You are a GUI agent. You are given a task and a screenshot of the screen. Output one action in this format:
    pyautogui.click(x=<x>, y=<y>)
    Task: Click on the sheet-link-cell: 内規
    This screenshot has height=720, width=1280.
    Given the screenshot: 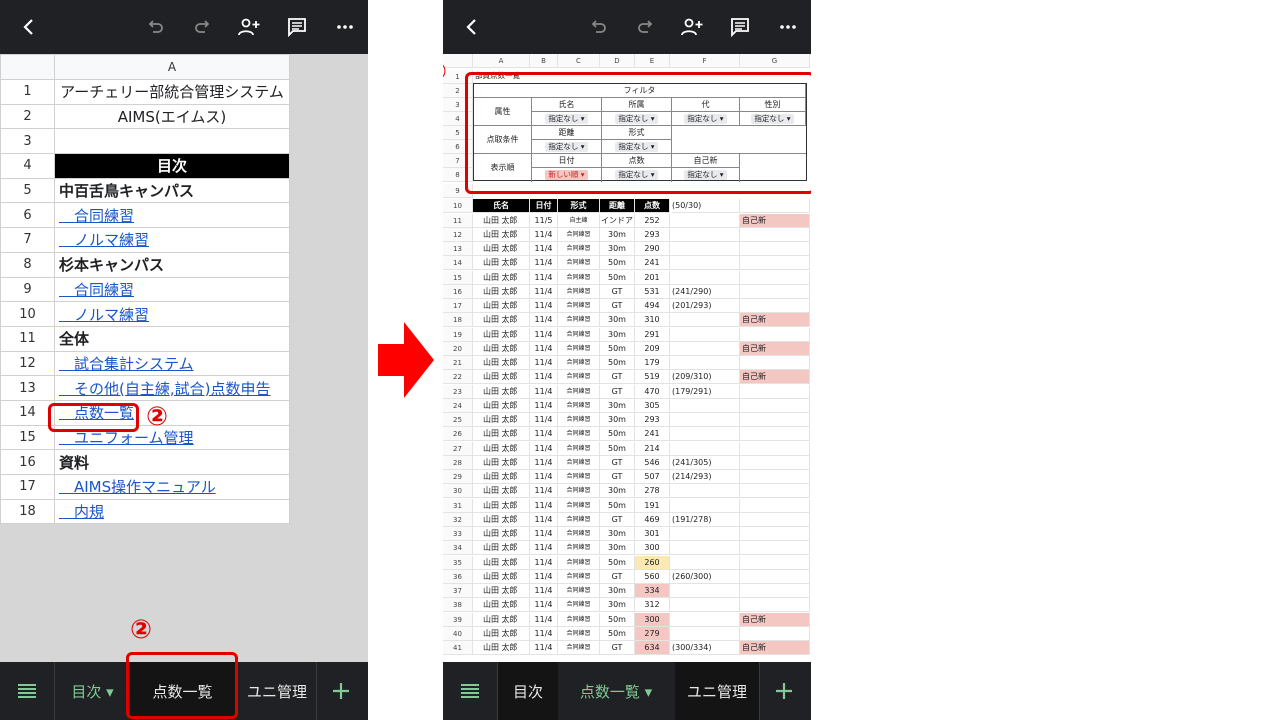 What is the action you would take?
    pyautogui.click(x=172, y=511)
    